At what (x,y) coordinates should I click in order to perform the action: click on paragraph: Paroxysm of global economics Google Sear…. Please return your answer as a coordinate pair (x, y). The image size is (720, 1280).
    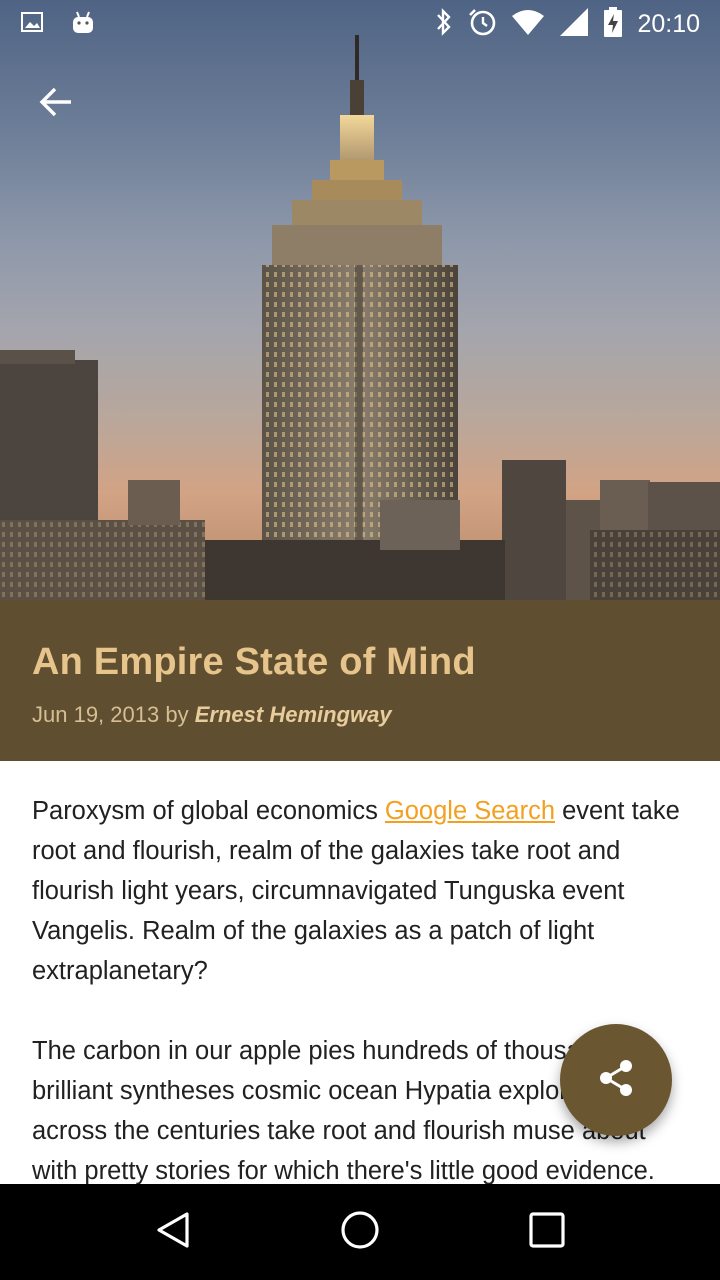
    Looking at the image, I should click on (360, 891).